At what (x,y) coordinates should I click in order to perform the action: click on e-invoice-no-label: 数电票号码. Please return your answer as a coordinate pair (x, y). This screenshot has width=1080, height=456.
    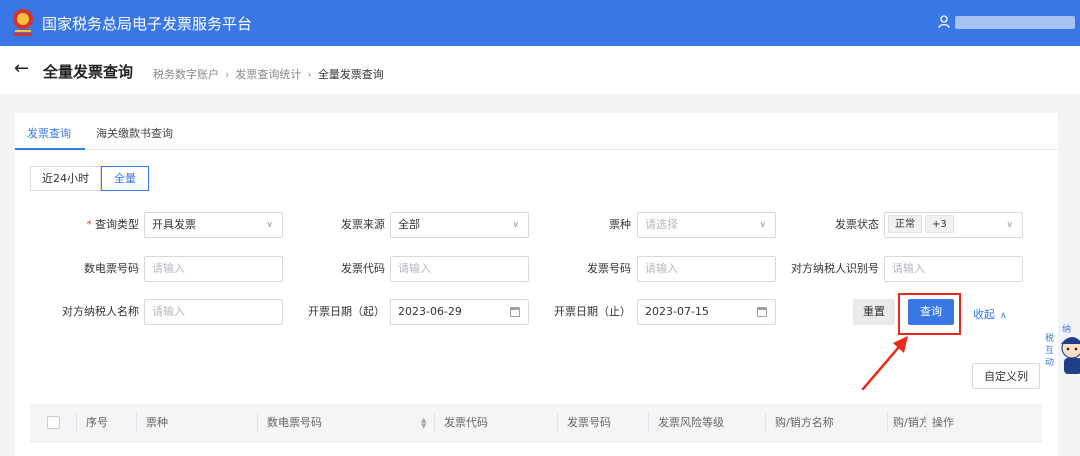
    Looking at the image, I should click on (111, 268).